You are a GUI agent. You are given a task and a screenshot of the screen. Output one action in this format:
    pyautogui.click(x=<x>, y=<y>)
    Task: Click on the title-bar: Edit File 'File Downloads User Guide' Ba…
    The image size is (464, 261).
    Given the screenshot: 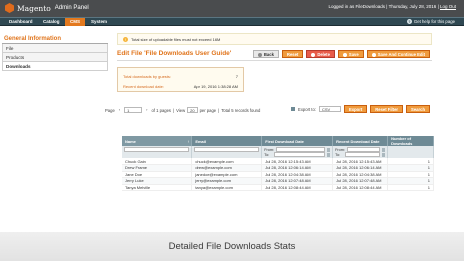 What is the action you would take?
    pyautogui.click(x=274, y=54)
    